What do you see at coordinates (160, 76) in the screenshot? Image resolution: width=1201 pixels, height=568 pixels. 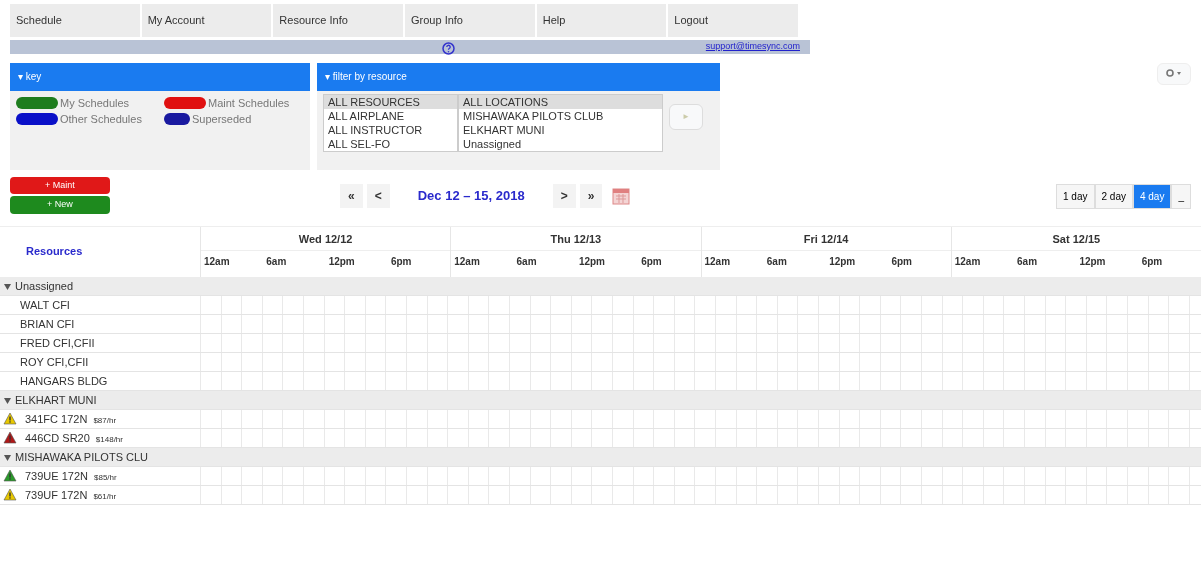 I see `panel-header: ▾ key` at bounding box center [160, 76].